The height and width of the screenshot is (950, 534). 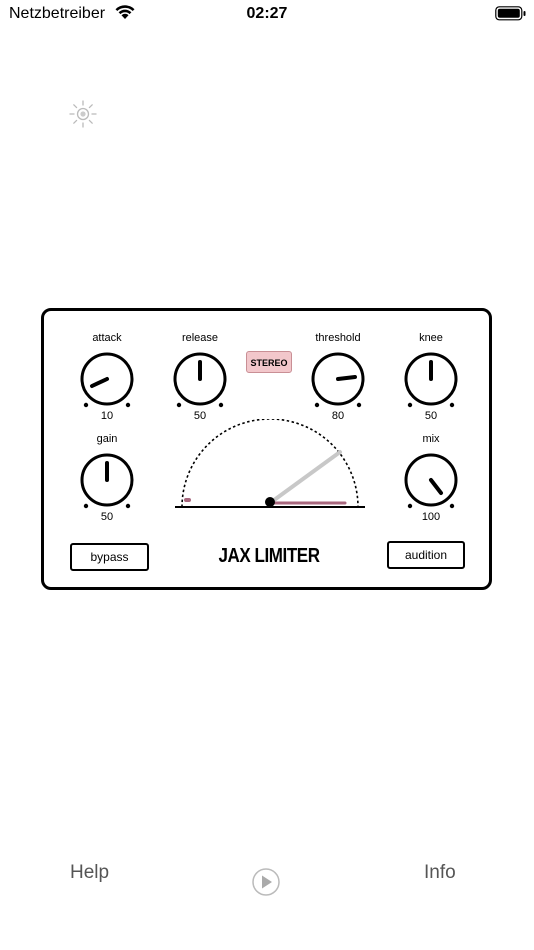 I want to click on play-button, so click(x=266, y=884).